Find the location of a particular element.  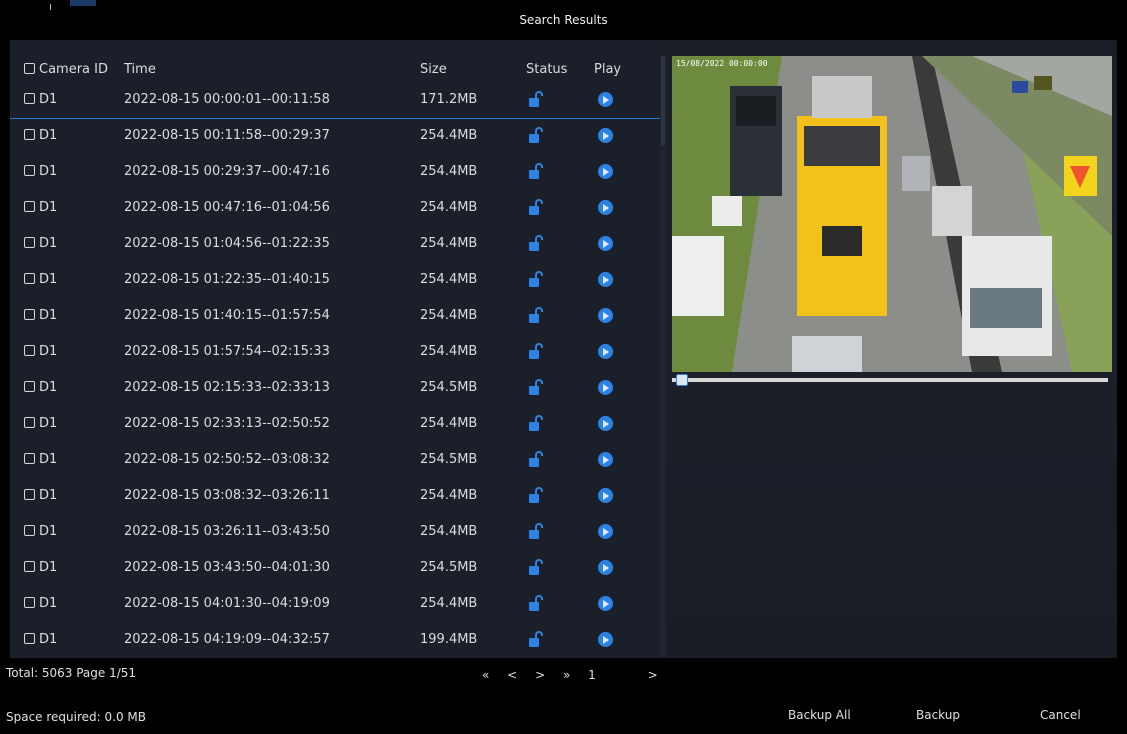

playback-progress-bar is located at coordinates (890, 380).